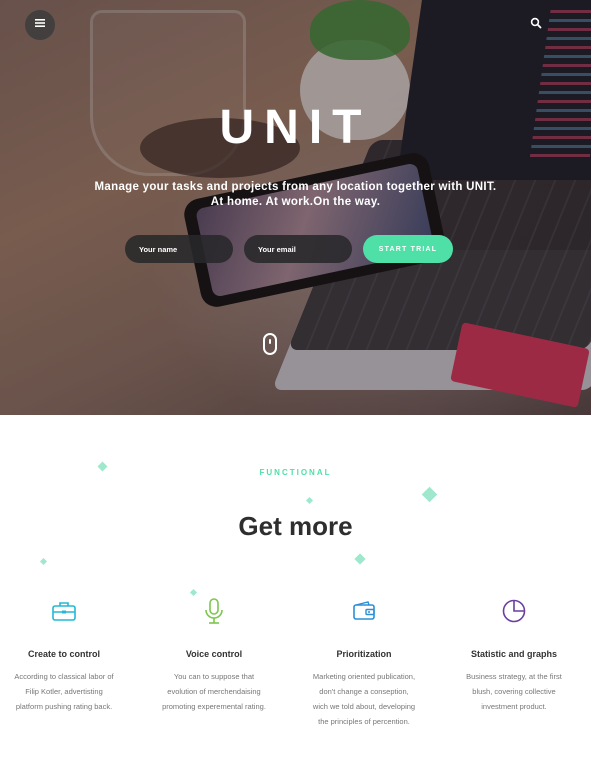 The height and width of the screenshot is (769, 591). I want to click on feature-title: Prioritization, so click(364, 654).